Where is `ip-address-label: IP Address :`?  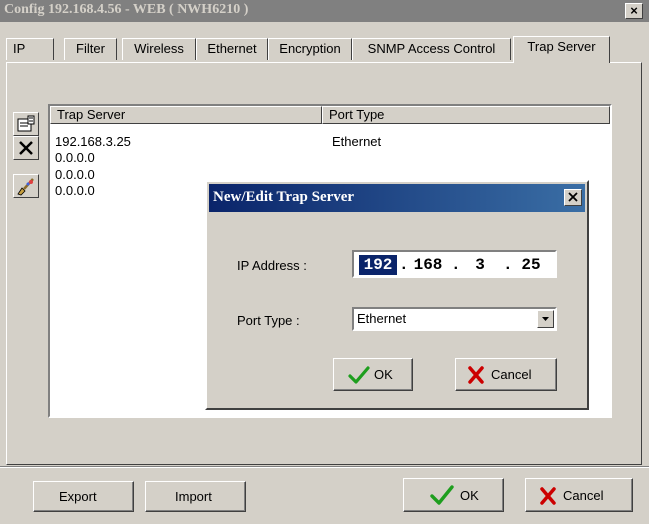 ip-address-label: IP Address : is located at coordinates (272, 265).